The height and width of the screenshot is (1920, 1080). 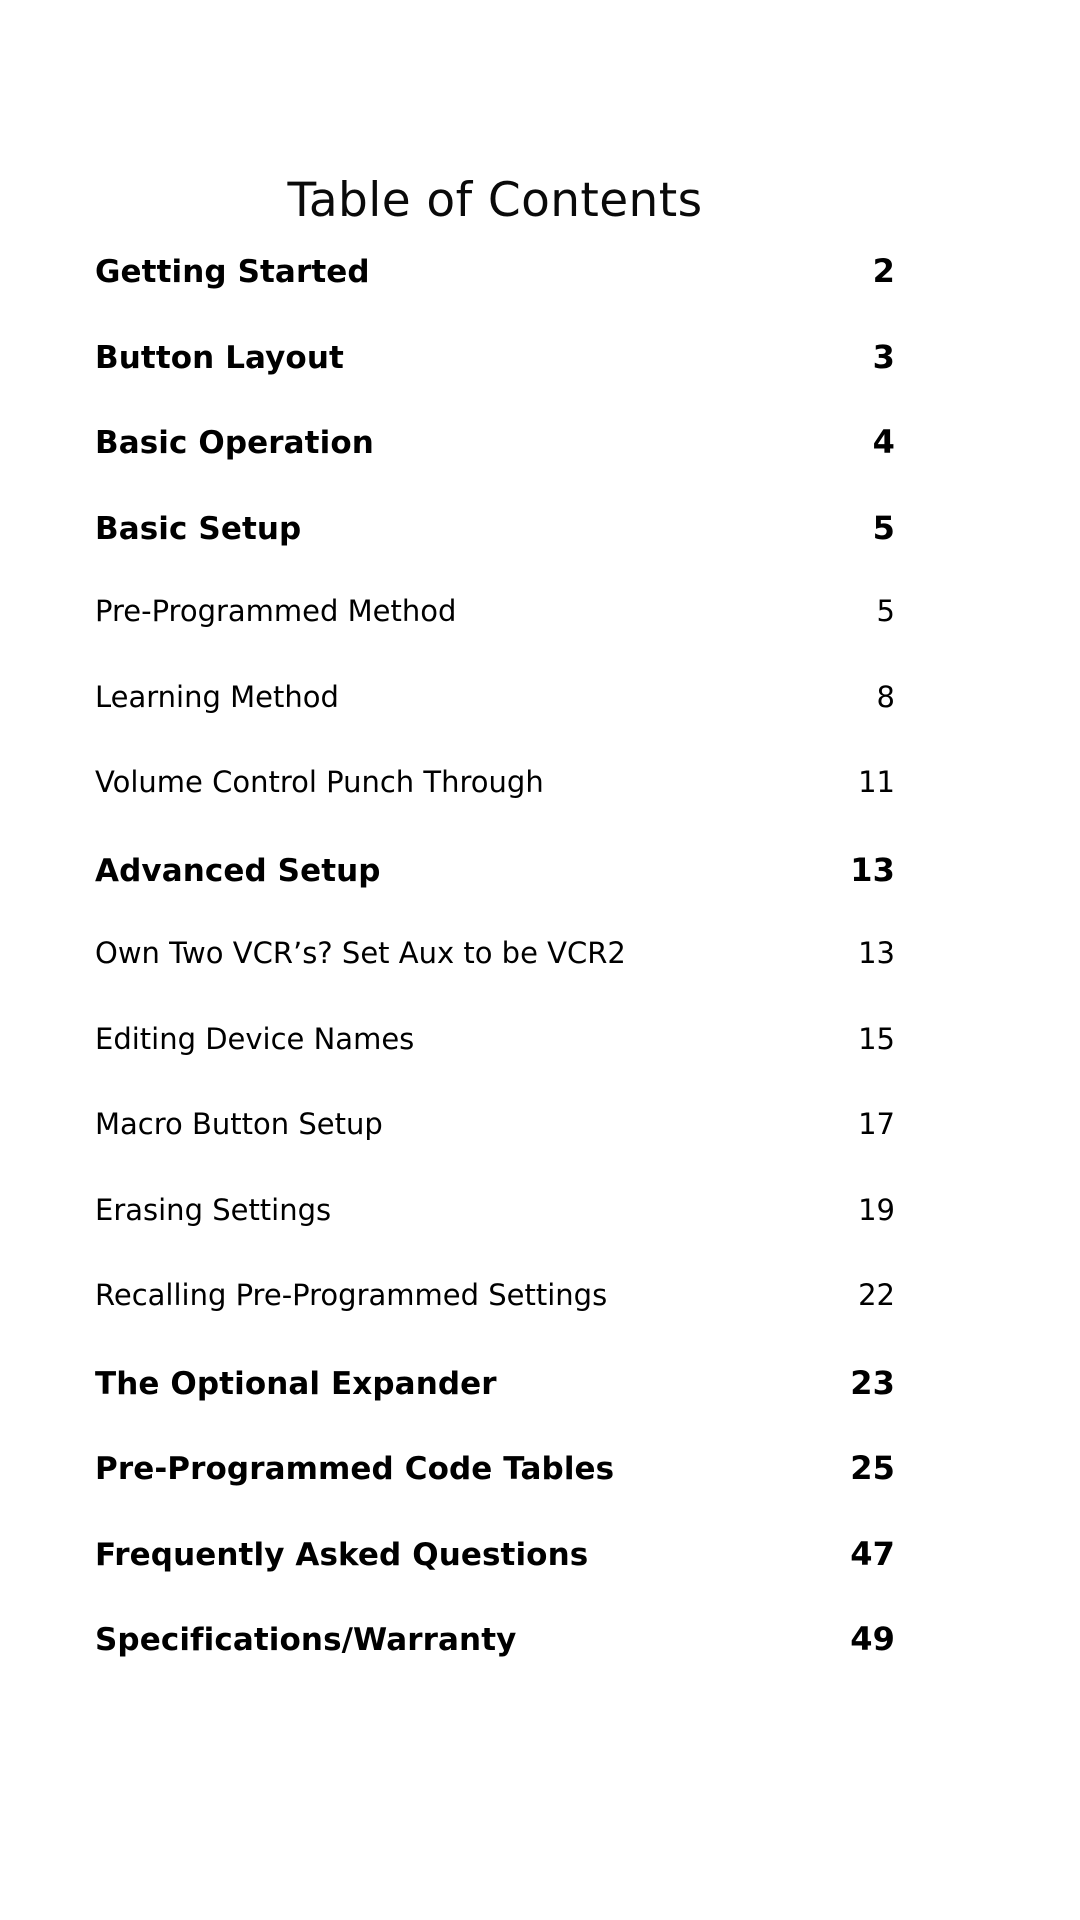 I want to click on toc-entry-page-number: 2, so click(x=883, y=271).